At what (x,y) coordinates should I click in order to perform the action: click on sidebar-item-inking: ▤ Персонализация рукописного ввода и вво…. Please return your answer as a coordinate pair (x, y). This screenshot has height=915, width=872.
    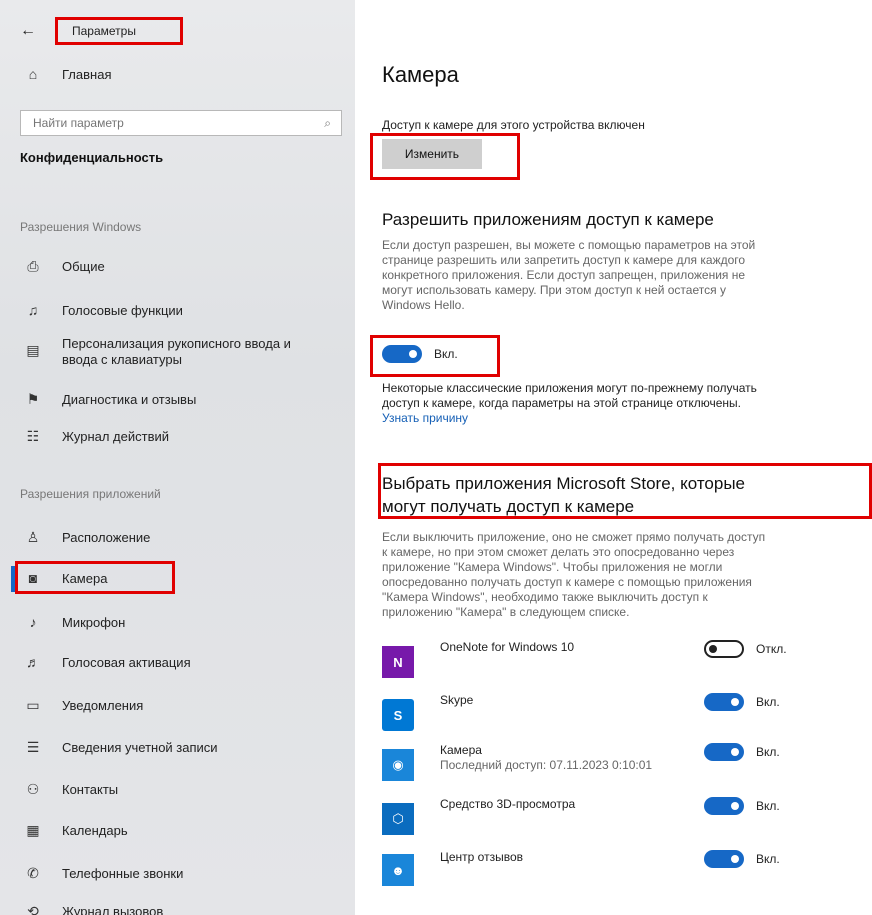
    Looking at the image, I should click on (156, 352).